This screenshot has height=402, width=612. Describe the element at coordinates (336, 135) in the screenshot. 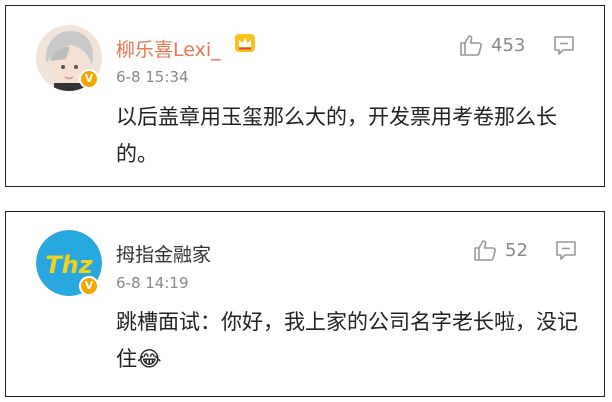

I see `comment-text: 以后盖章用玉玺那么大的，开发票用考卷那么长的。` at that location.